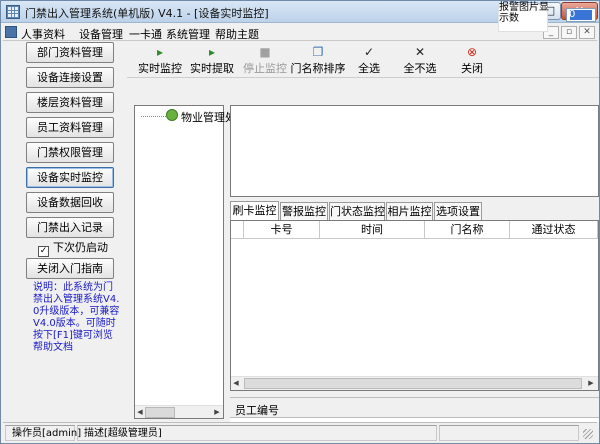  I want to click on close-tool-button: ⊗ 关闭, so click(472, 60).